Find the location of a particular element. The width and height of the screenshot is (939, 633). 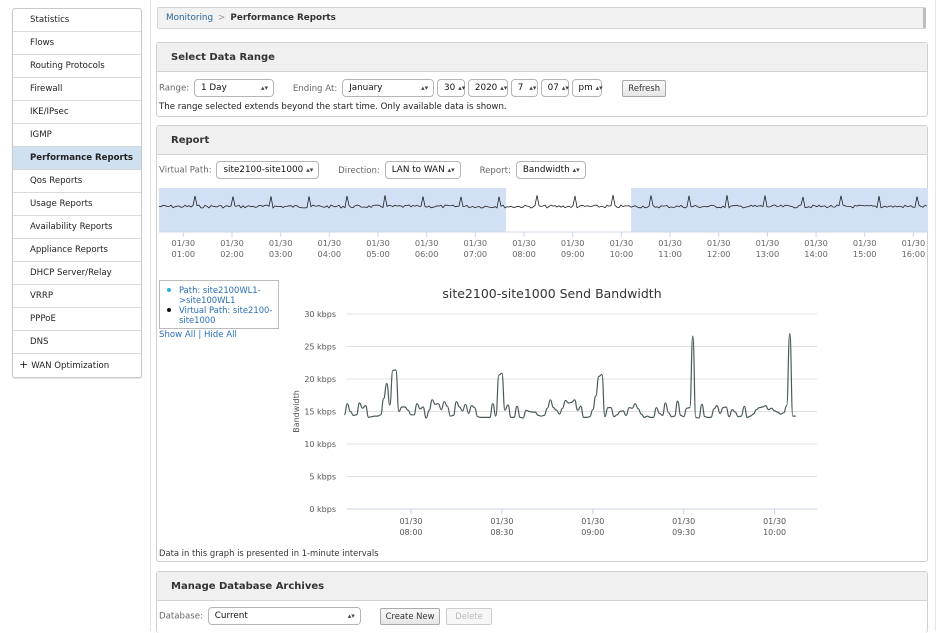

sidebar-item-usage-reports: Usage Reports is located at coordinates (77, 204).